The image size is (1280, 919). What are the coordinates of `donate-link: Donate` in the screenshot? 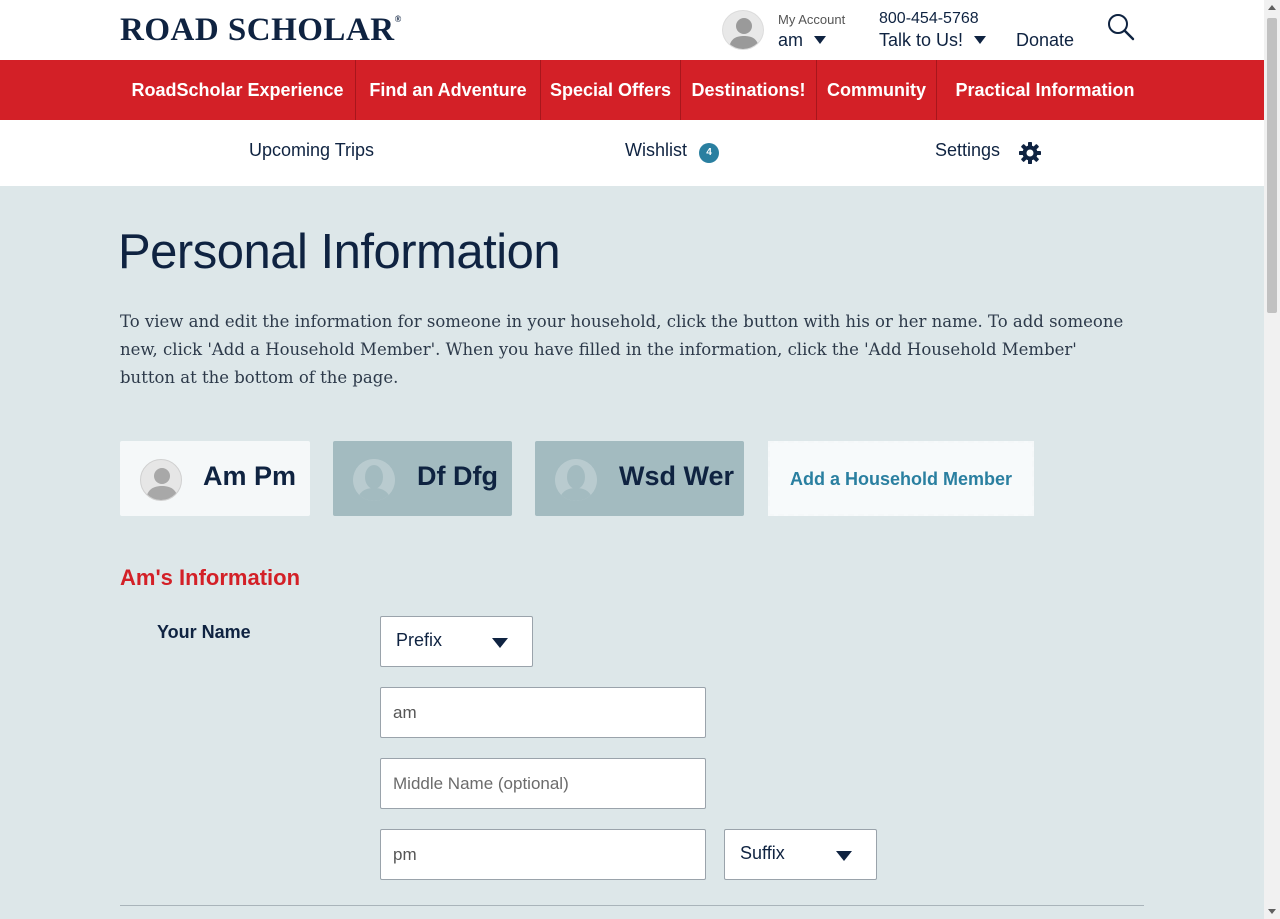 It's located at (1045, 40).